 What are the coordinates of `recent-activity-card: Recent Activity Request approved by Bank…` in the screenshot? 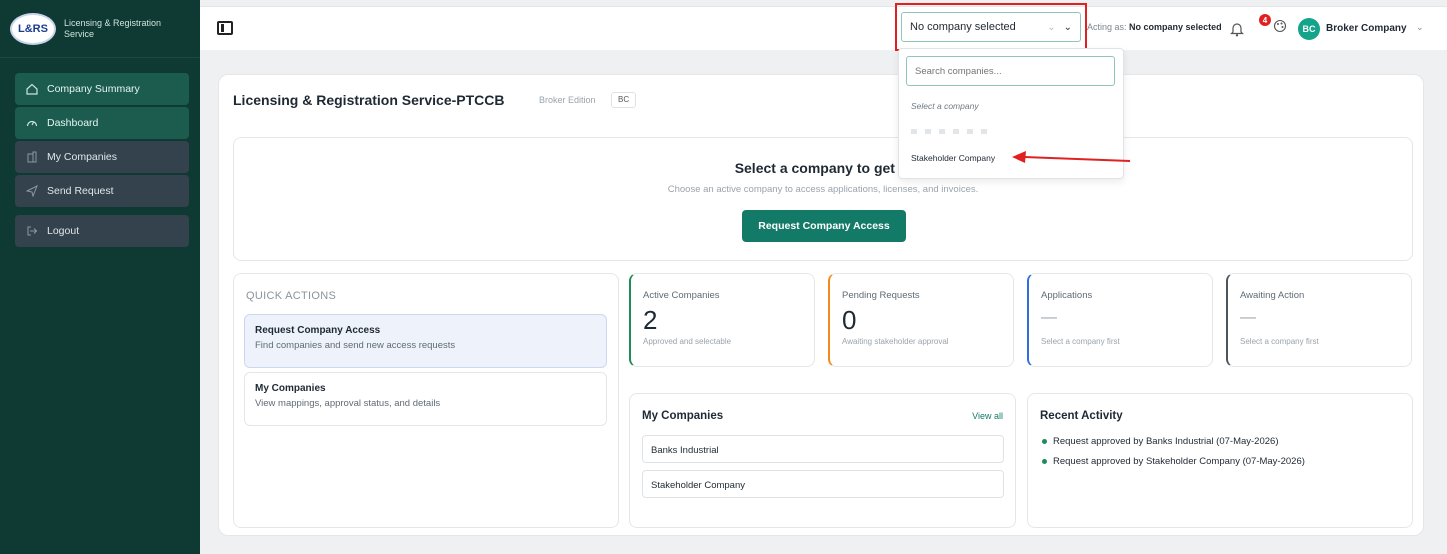 It's located at (1220, 460).